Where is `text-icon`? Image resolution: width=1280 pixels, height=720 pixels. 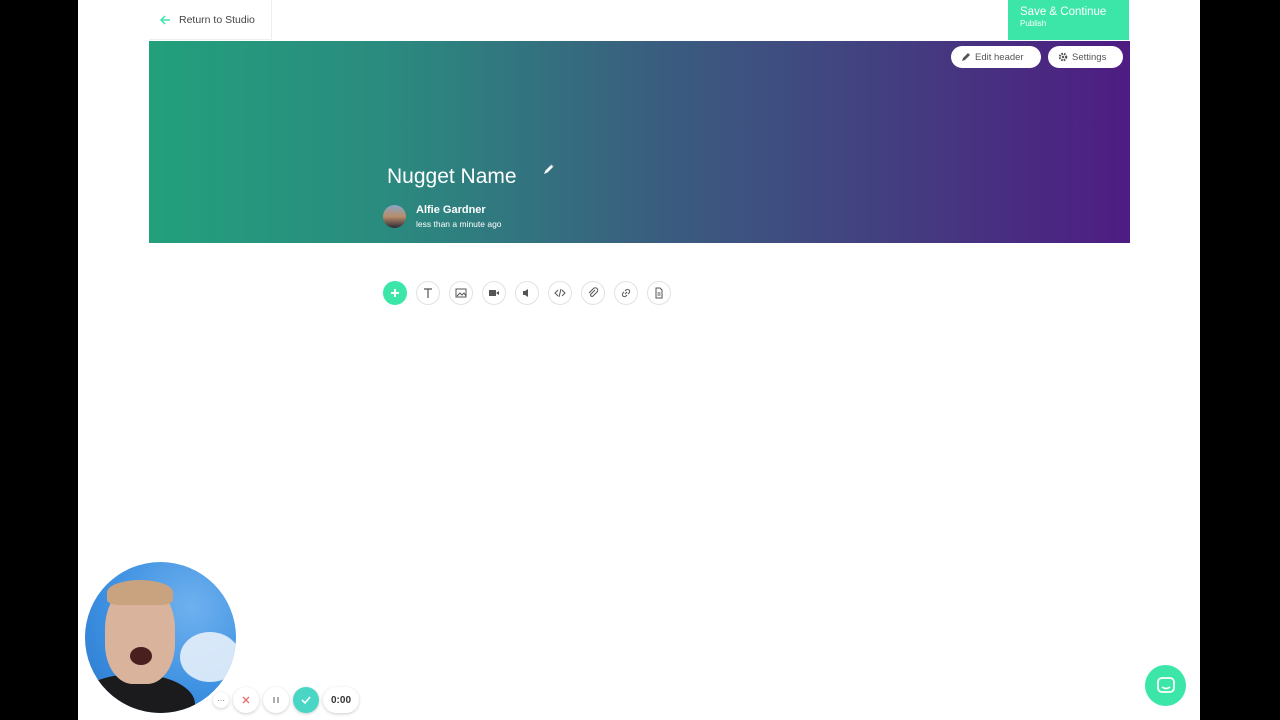
text-icon is located at coordinates (428, 293).